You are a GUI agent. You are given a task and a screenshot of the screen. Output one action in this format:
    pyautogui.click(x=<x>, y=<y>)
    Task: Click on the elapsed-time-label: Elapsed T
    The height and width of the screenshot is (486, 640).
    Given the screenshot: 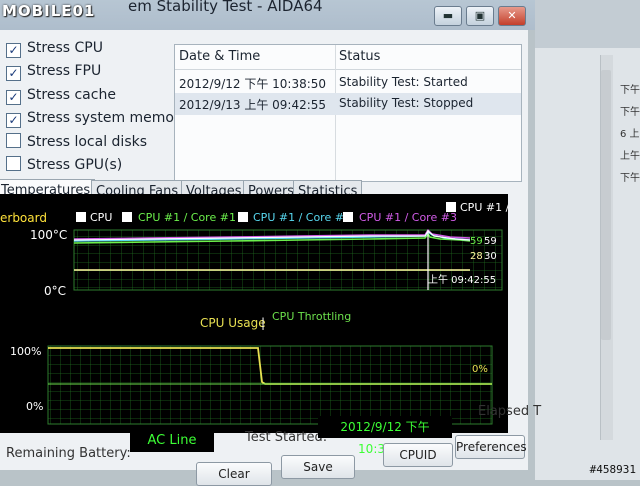 What is the action you would take?
    pyautogui.click(x=510, y=411)
    